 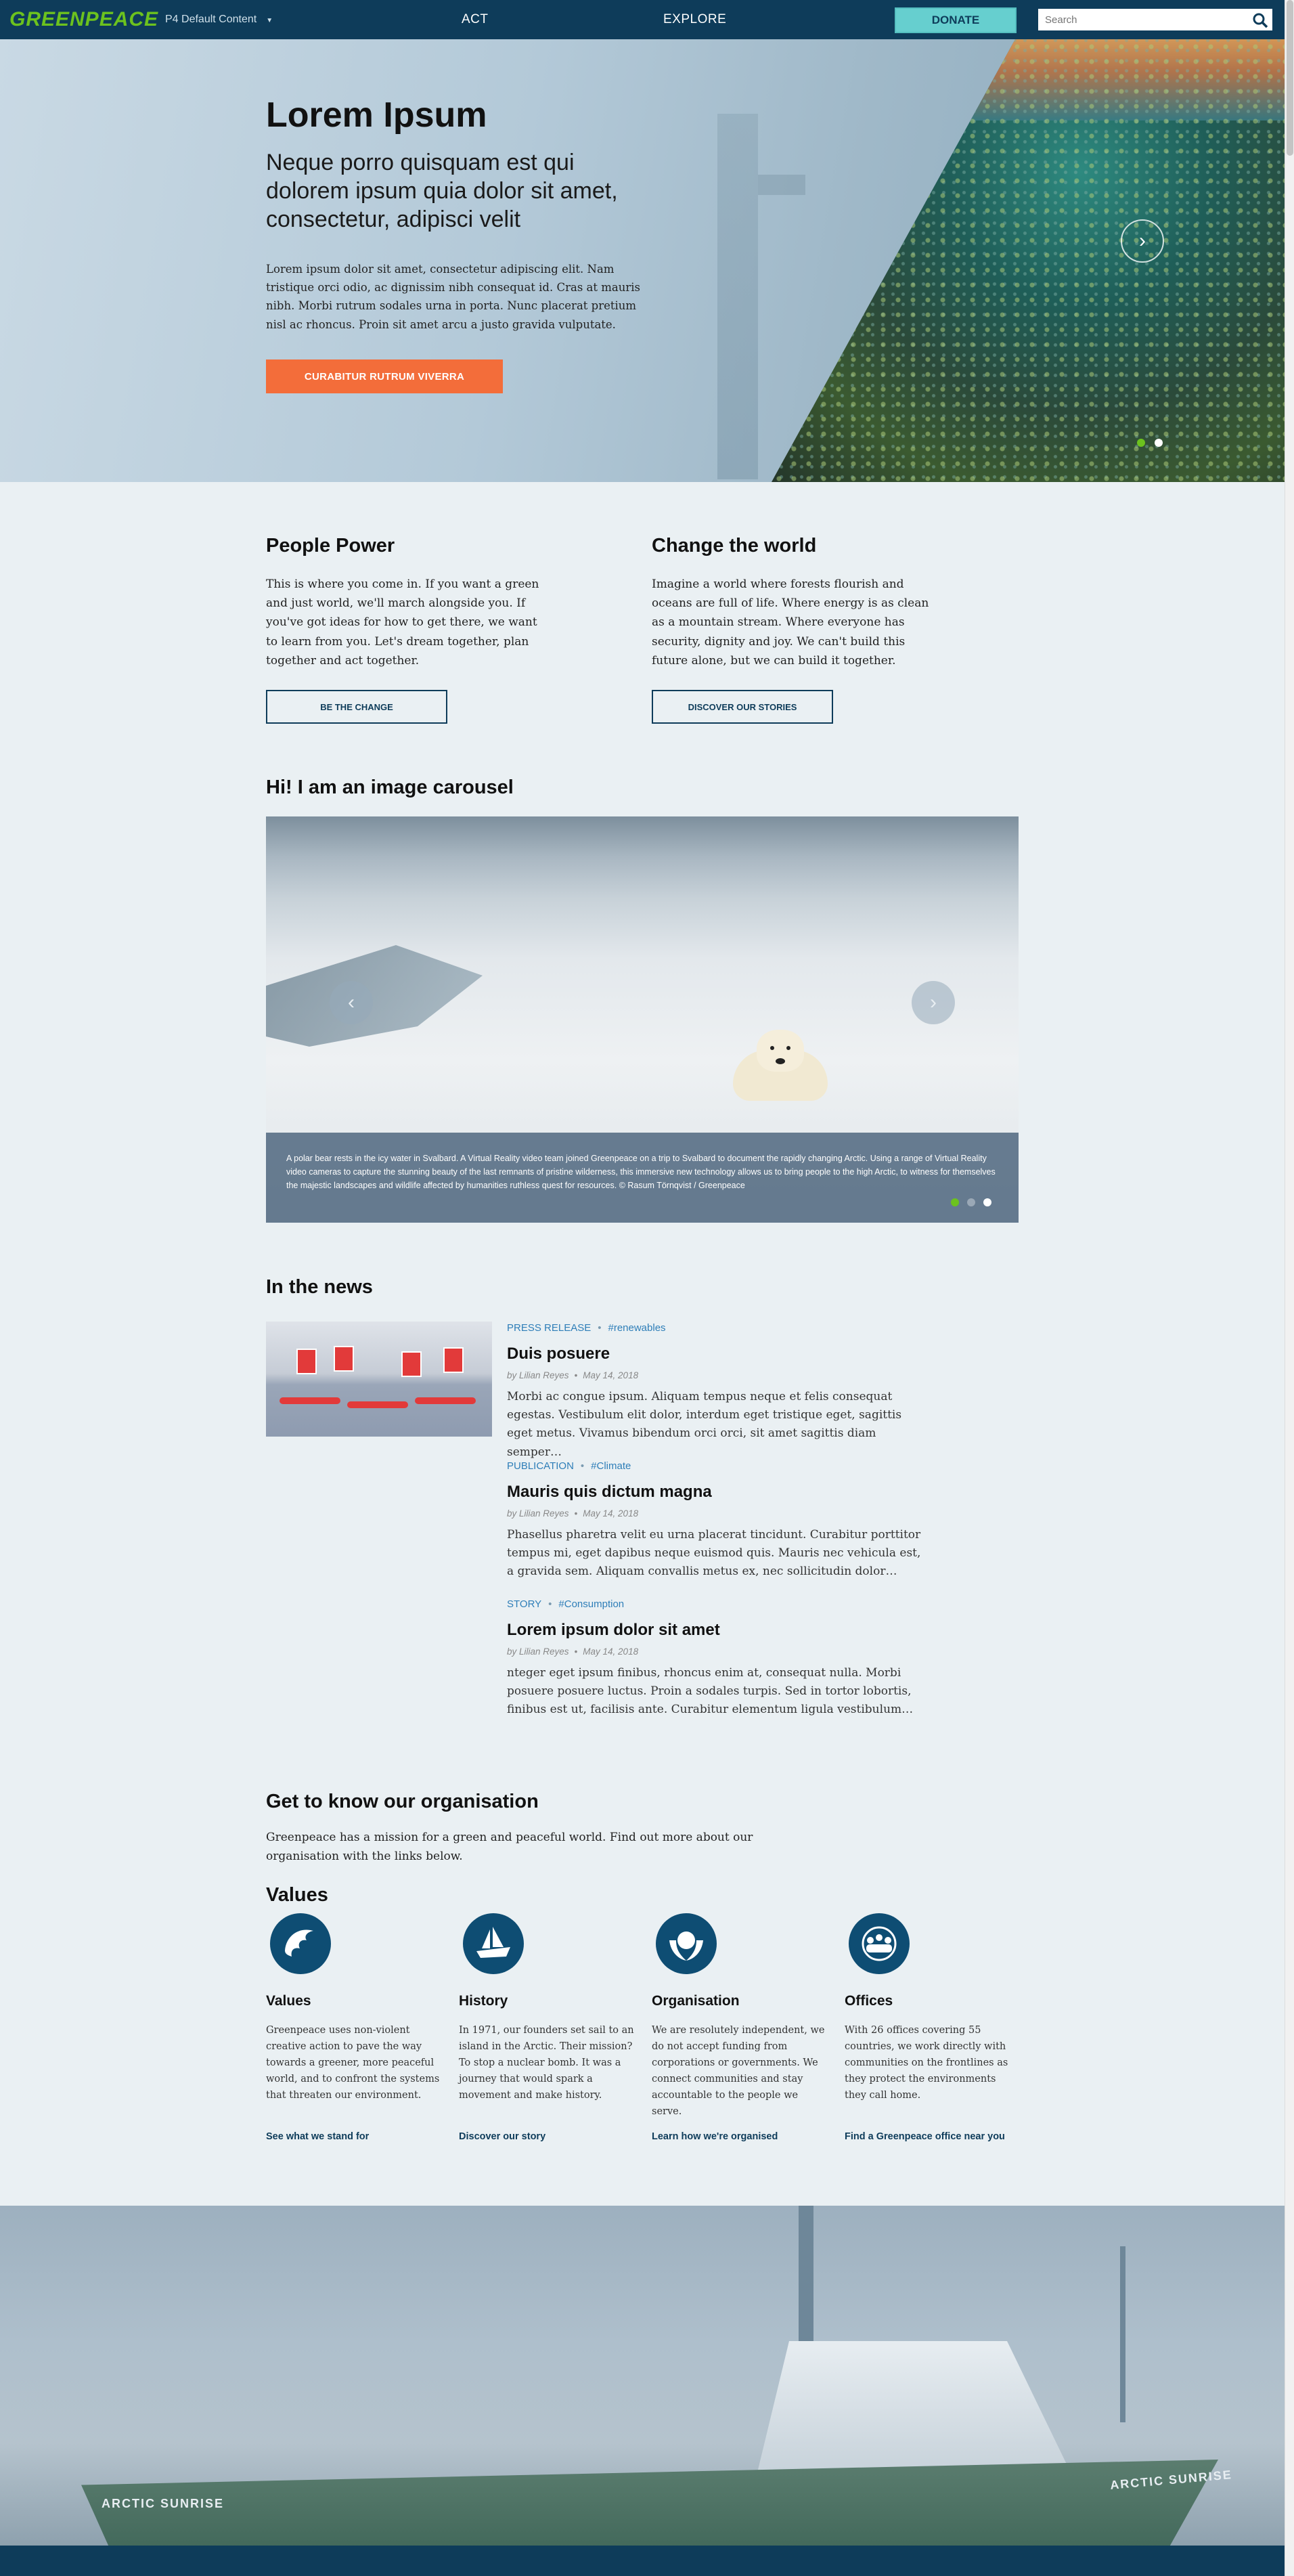 I want to click on hero-title: Lorem Ipsum, so click(x=376, y=115).